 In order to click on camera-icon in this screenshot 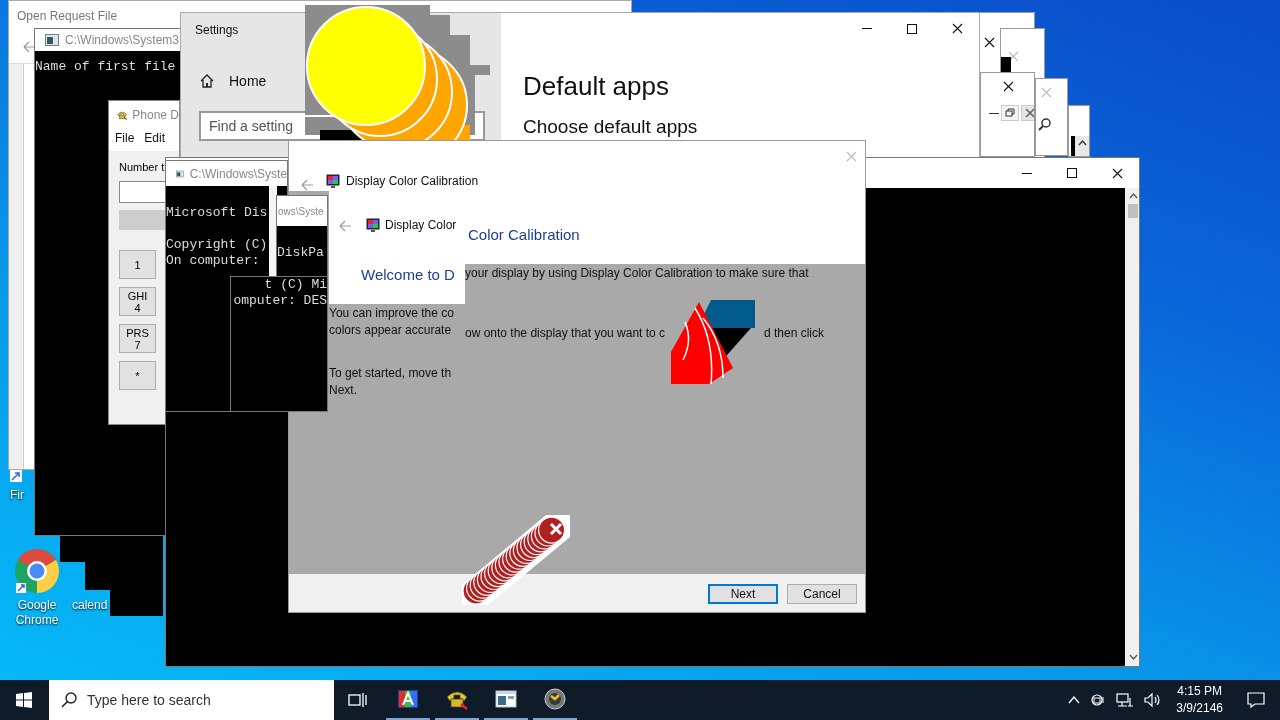, I will do `click(1098, 700)`.